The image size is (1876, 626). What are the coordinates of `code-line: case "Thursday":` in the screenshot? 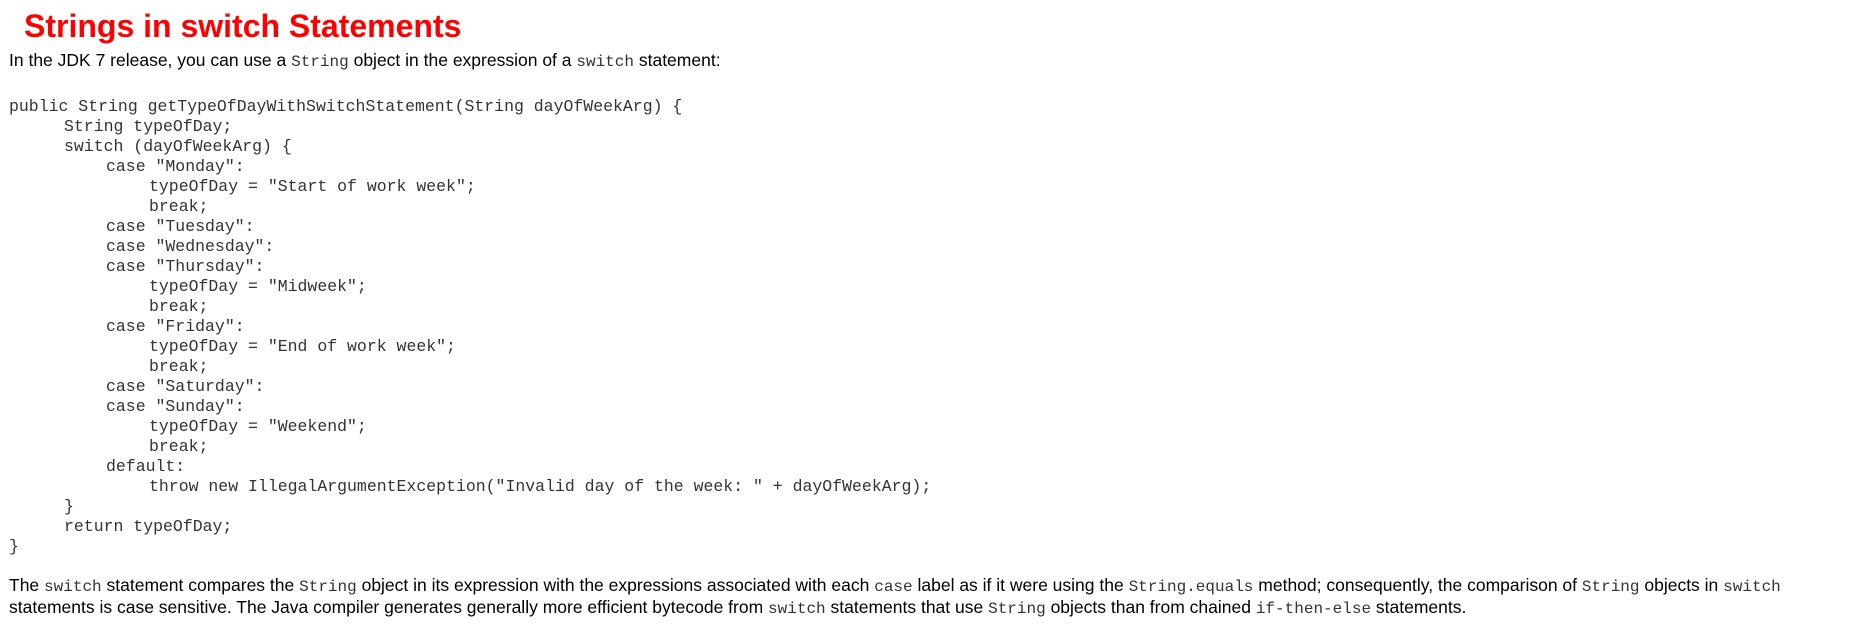 It's located at (185, 266).